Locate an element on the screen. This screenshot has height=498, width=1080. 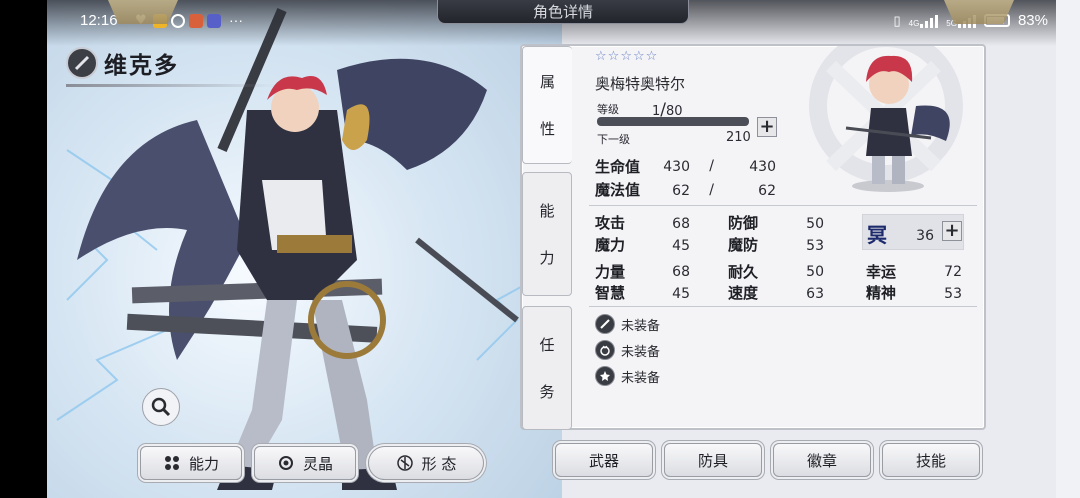
chat-notification-icon is located at coordinates (178, 21).